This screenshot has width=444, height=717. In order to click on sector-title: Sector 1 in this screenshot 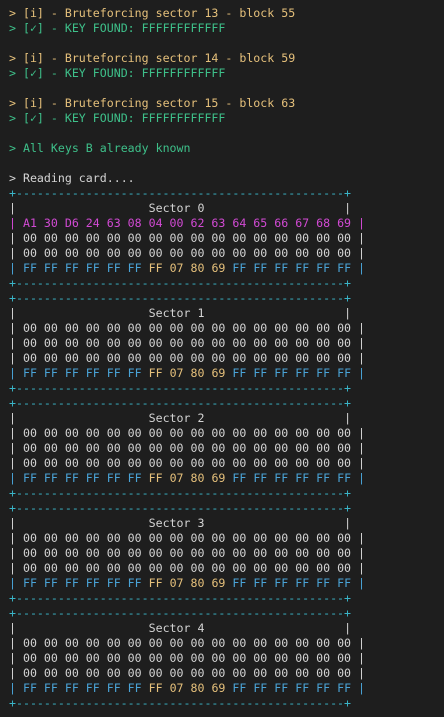, I will do `click(176, 313)`.